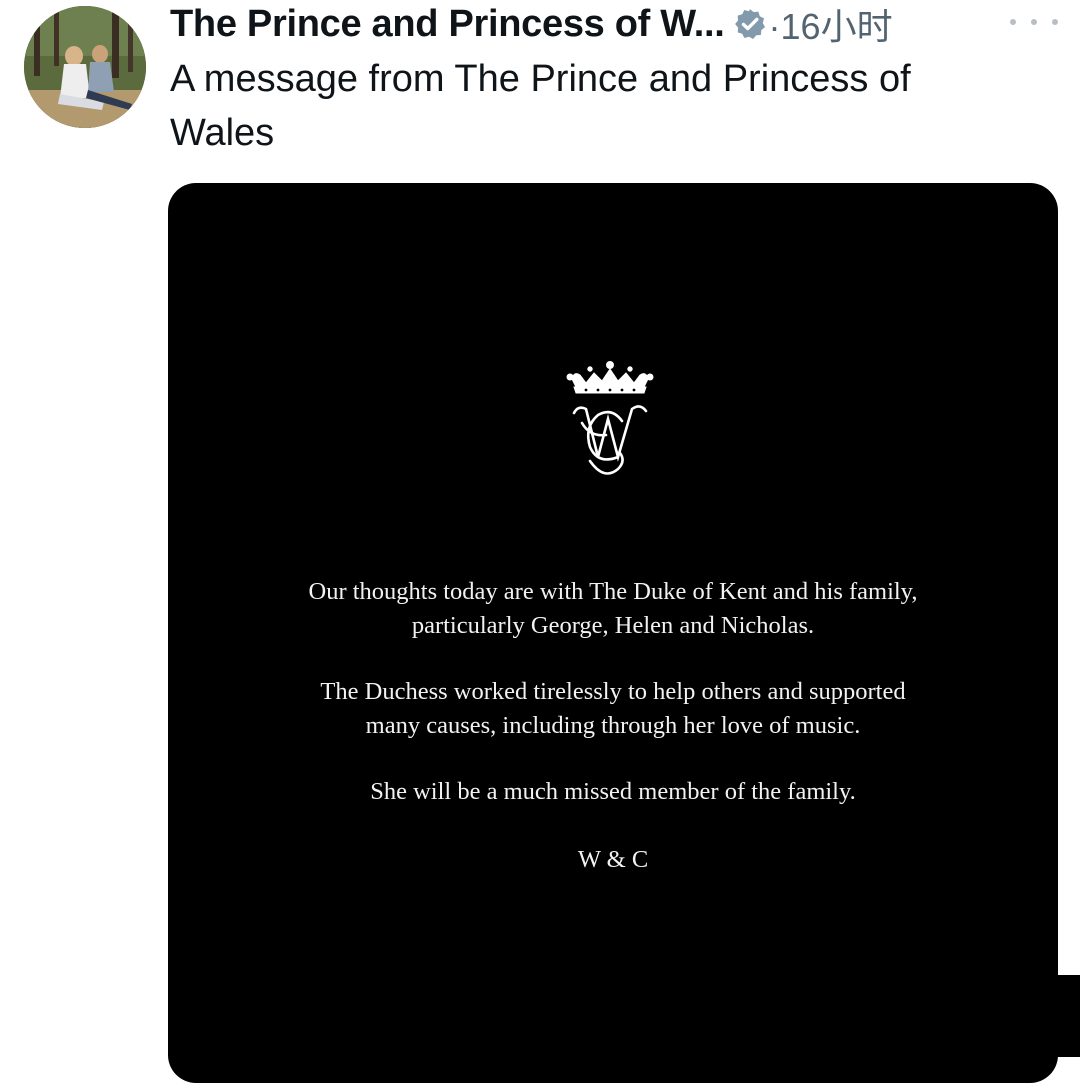  I want to click on profile-avatar, so click(85, 67).